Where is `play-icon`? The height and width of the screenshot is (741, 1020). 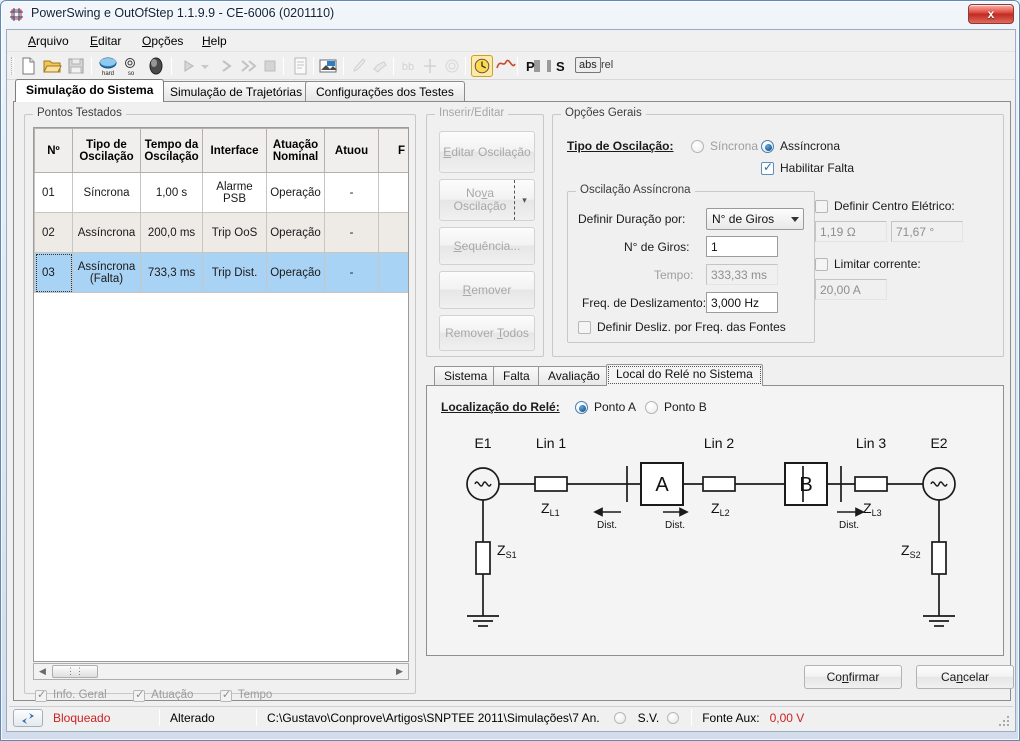 play-icon is located at coordinates (188, 66).